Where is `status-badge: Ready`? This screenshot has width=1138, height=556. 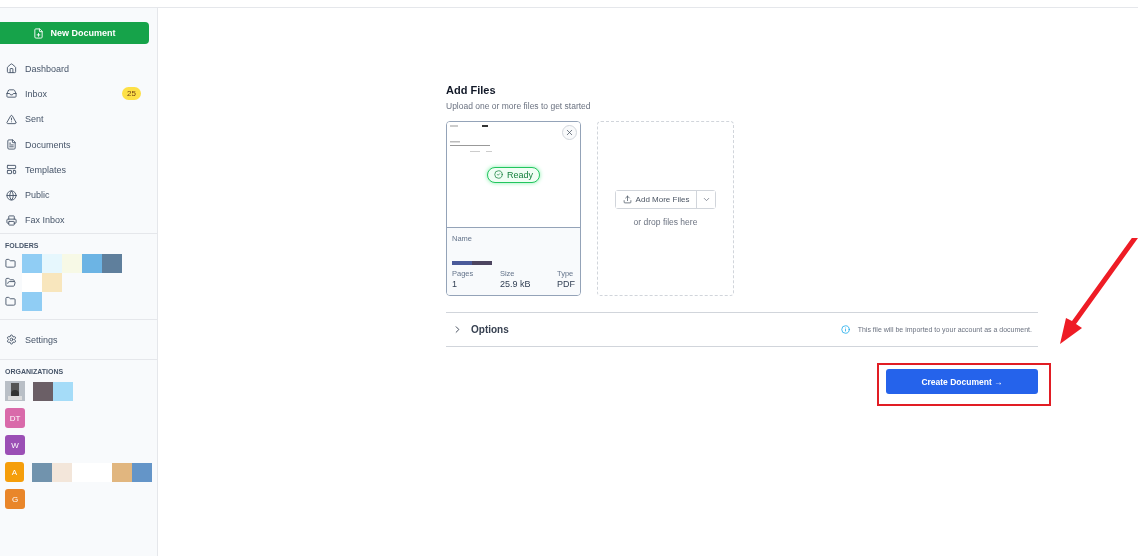 status-badge: Ready is located at coordinates (513, 174).